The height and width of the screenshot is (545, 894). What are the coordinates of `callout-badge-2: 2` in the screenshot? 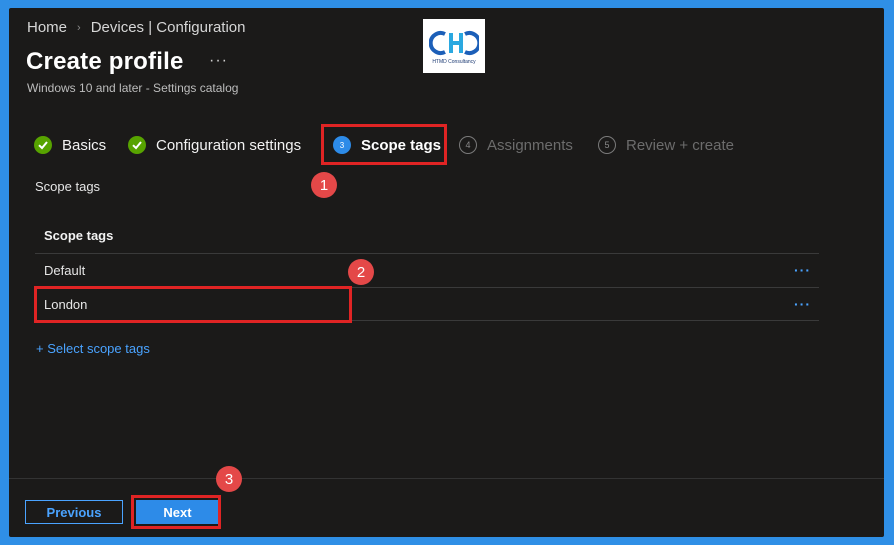 It's located at (361, 272).